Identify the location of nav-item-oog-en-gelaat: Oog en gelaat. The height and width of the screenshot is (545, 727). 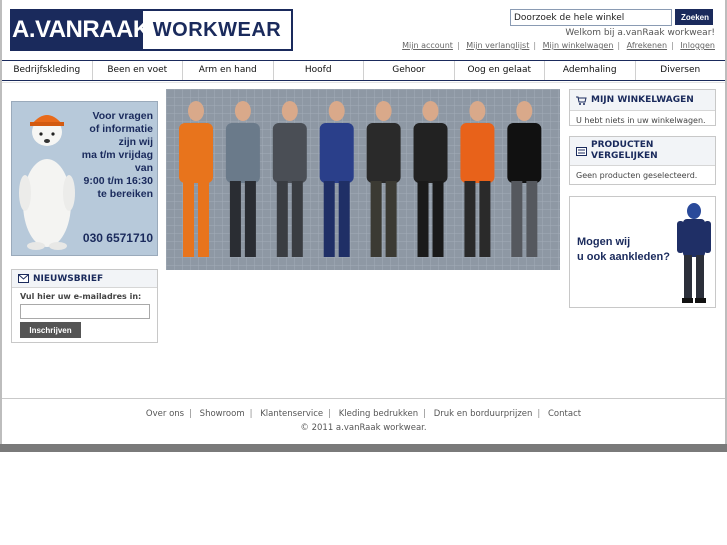
(500, 70).